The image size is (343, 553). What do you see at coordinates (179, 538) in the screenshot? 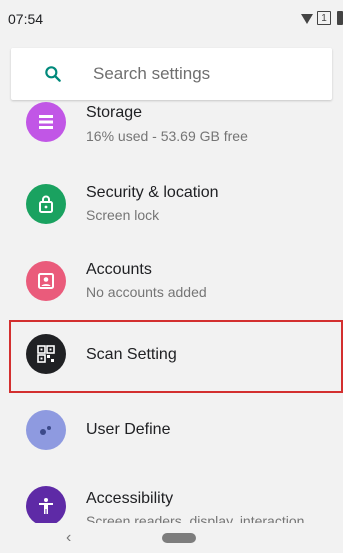
I see `home-pill-icon` at bounding box center [179, 538].